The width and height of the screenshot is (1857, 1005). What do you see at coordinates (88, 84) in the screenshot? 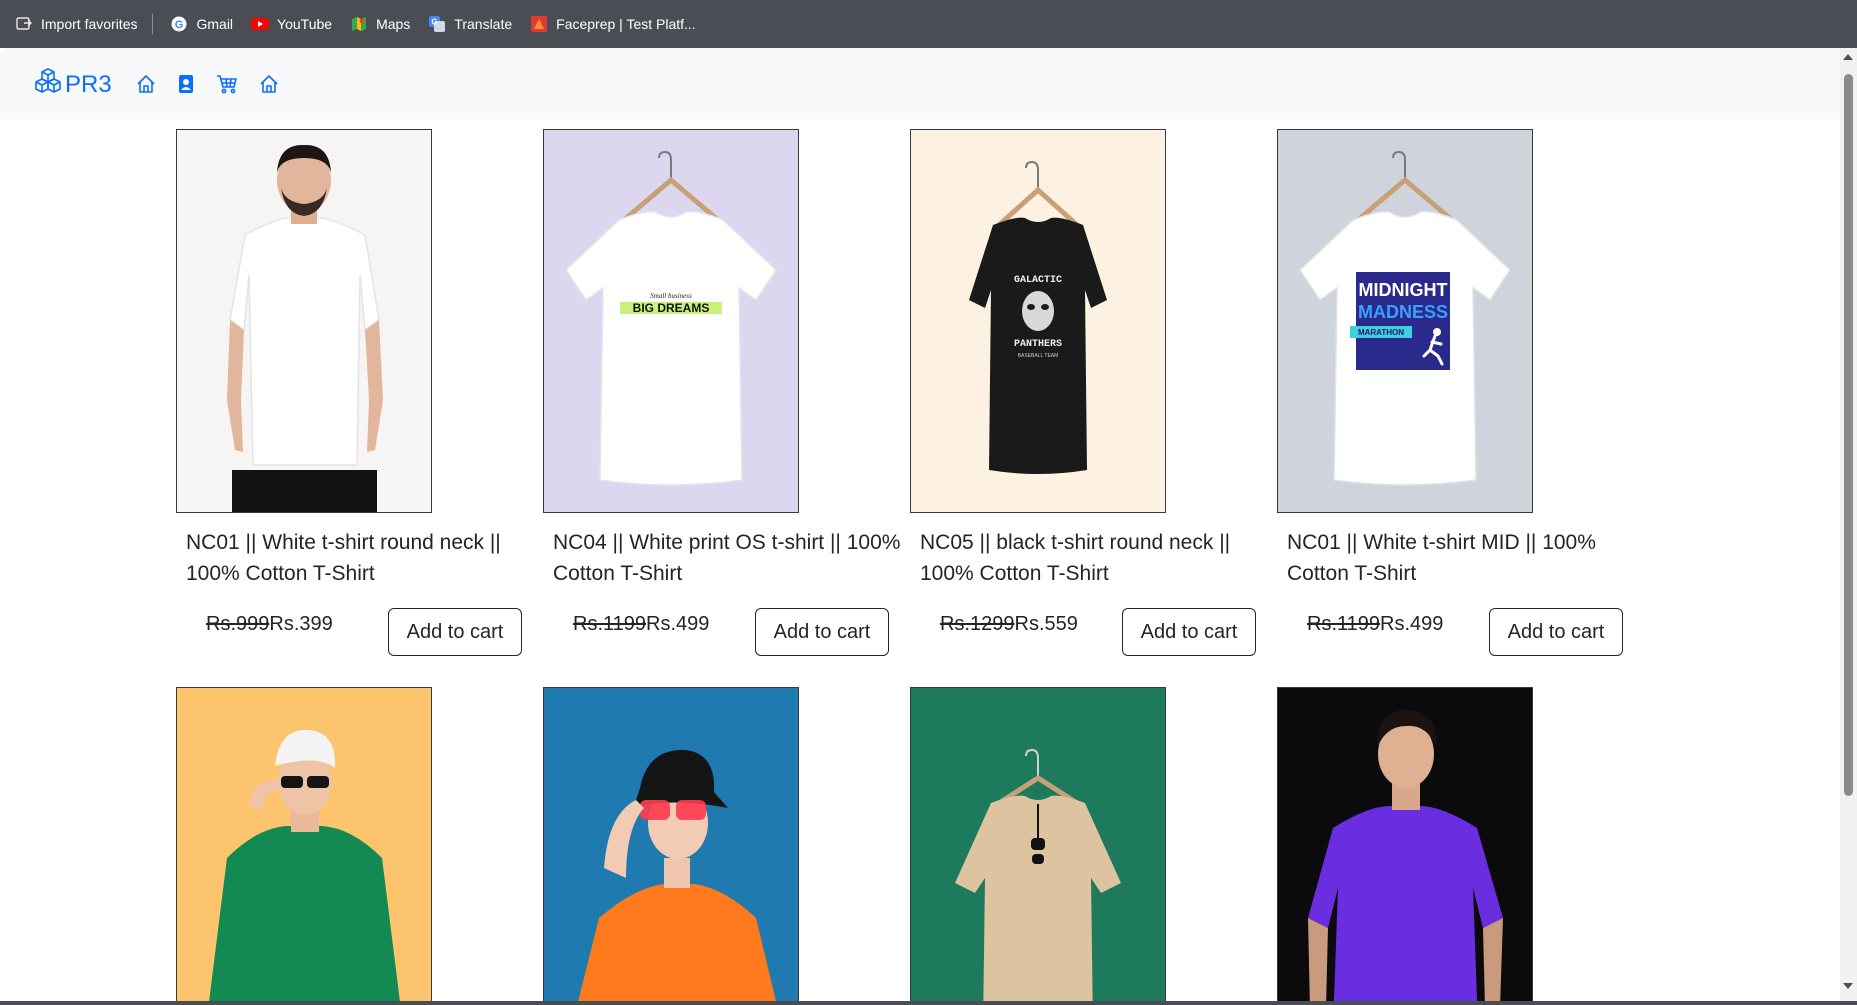
I see `brand-name: PR3` at bounding box center [88, 84].